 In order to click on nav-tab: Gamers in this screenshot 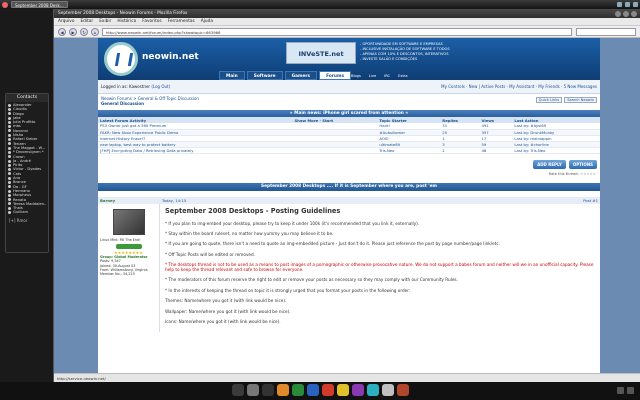, I will do `click(301, 75)`.